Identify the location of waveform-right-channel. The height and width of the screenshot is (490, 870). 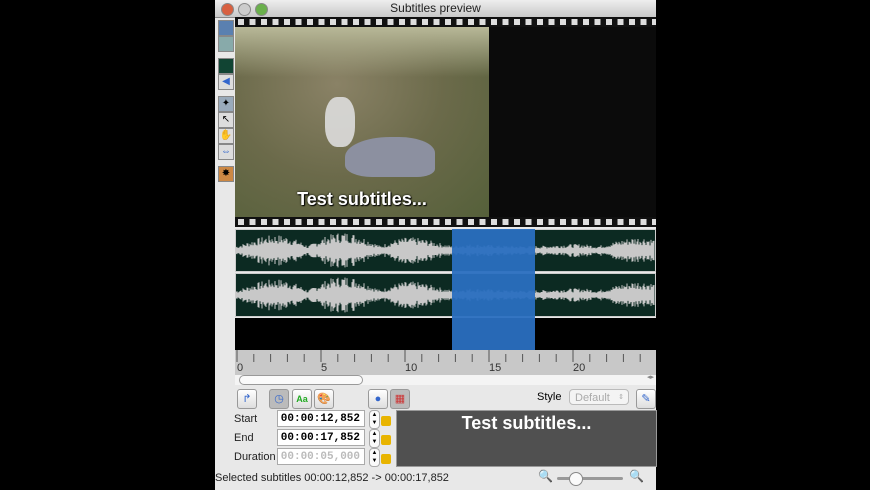
(445, 295).